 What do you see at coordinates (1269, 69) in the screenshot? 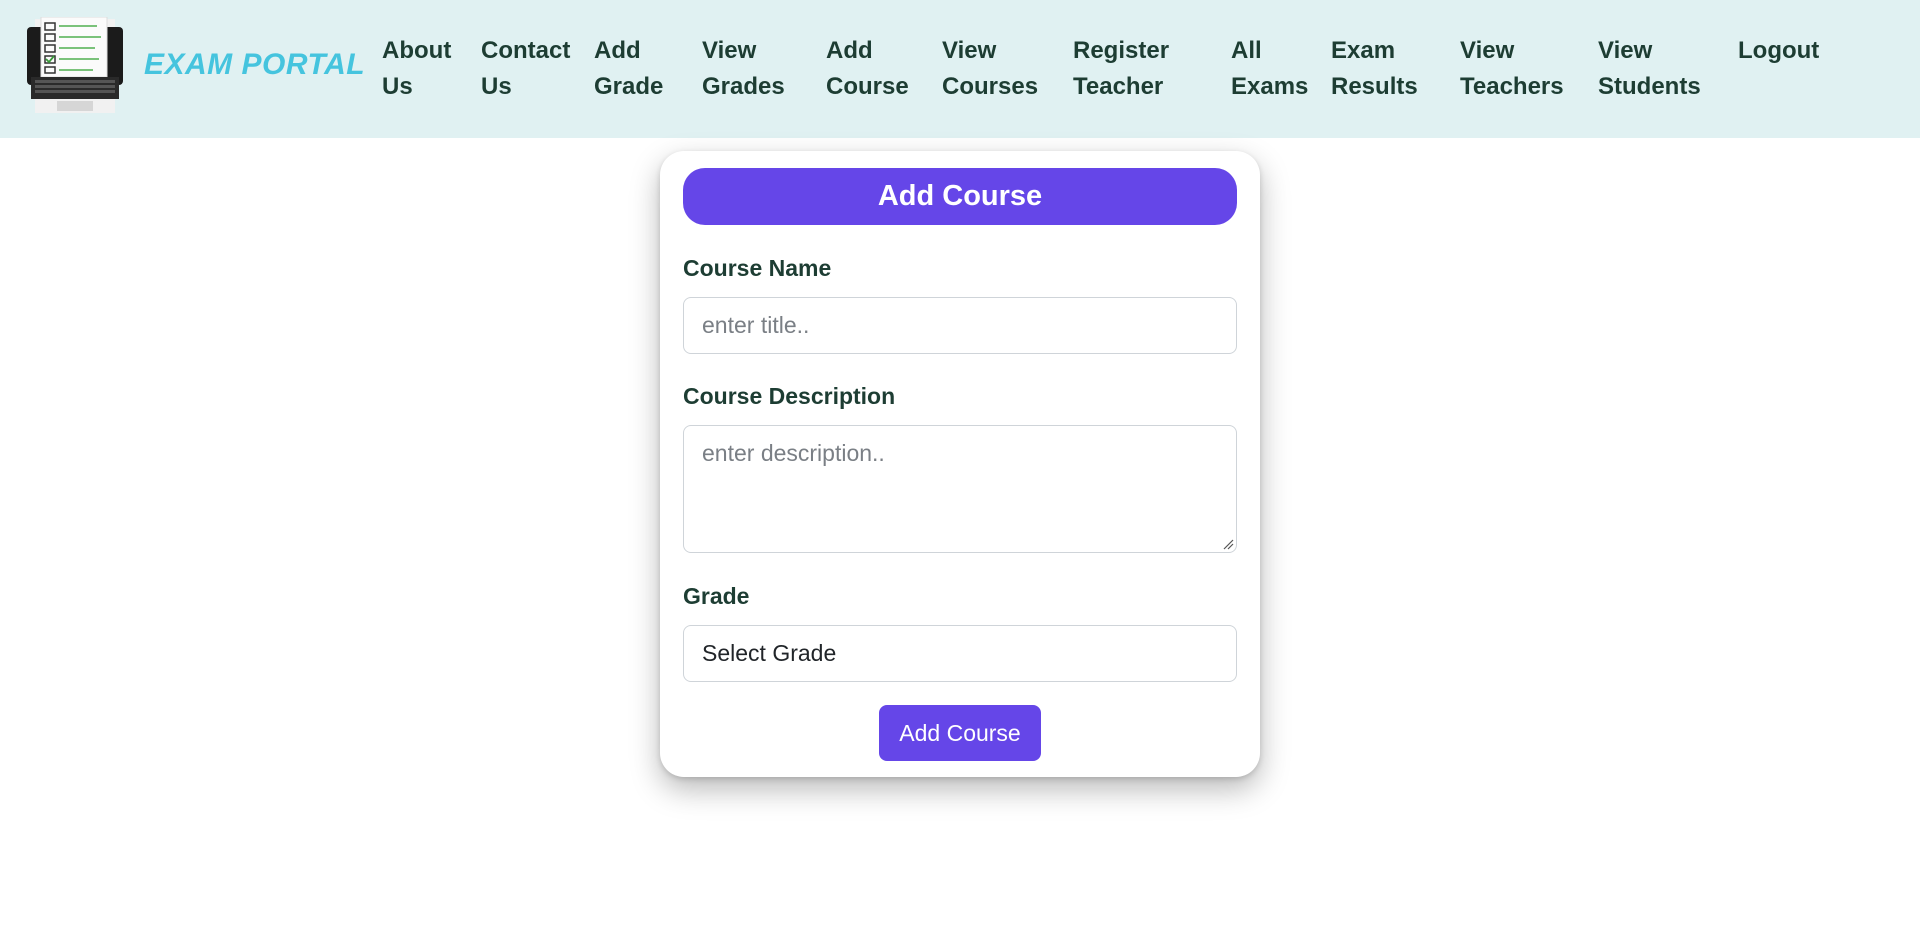
I see `nav-all-exams: All Exams` at bounding box center [1269, 69].